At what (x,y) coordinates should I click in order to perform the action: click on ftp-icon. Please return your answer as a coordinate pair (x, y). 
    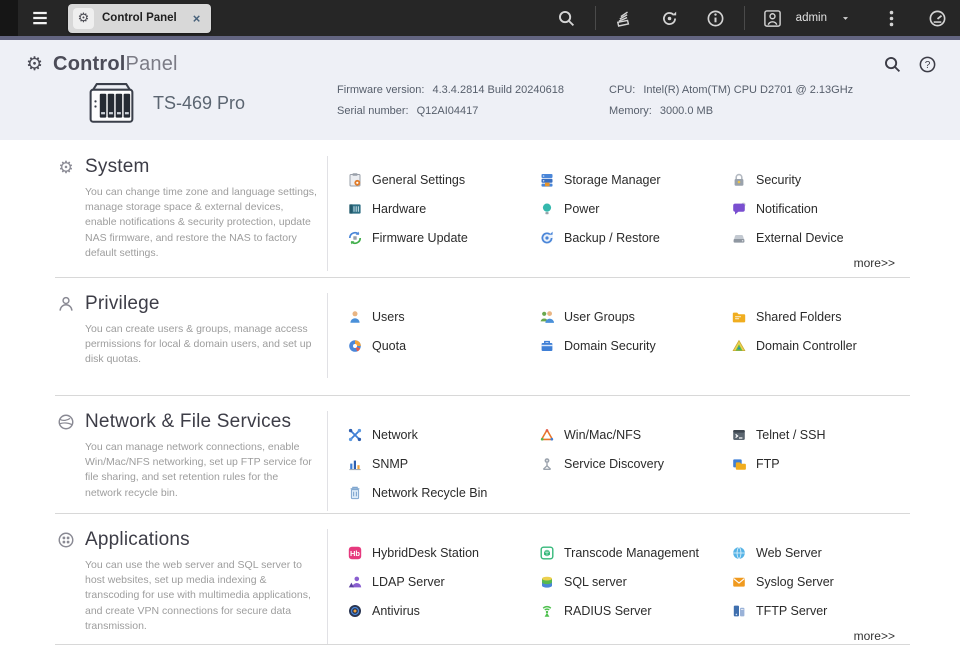
    Looking at the image, I should click on (739, 464).